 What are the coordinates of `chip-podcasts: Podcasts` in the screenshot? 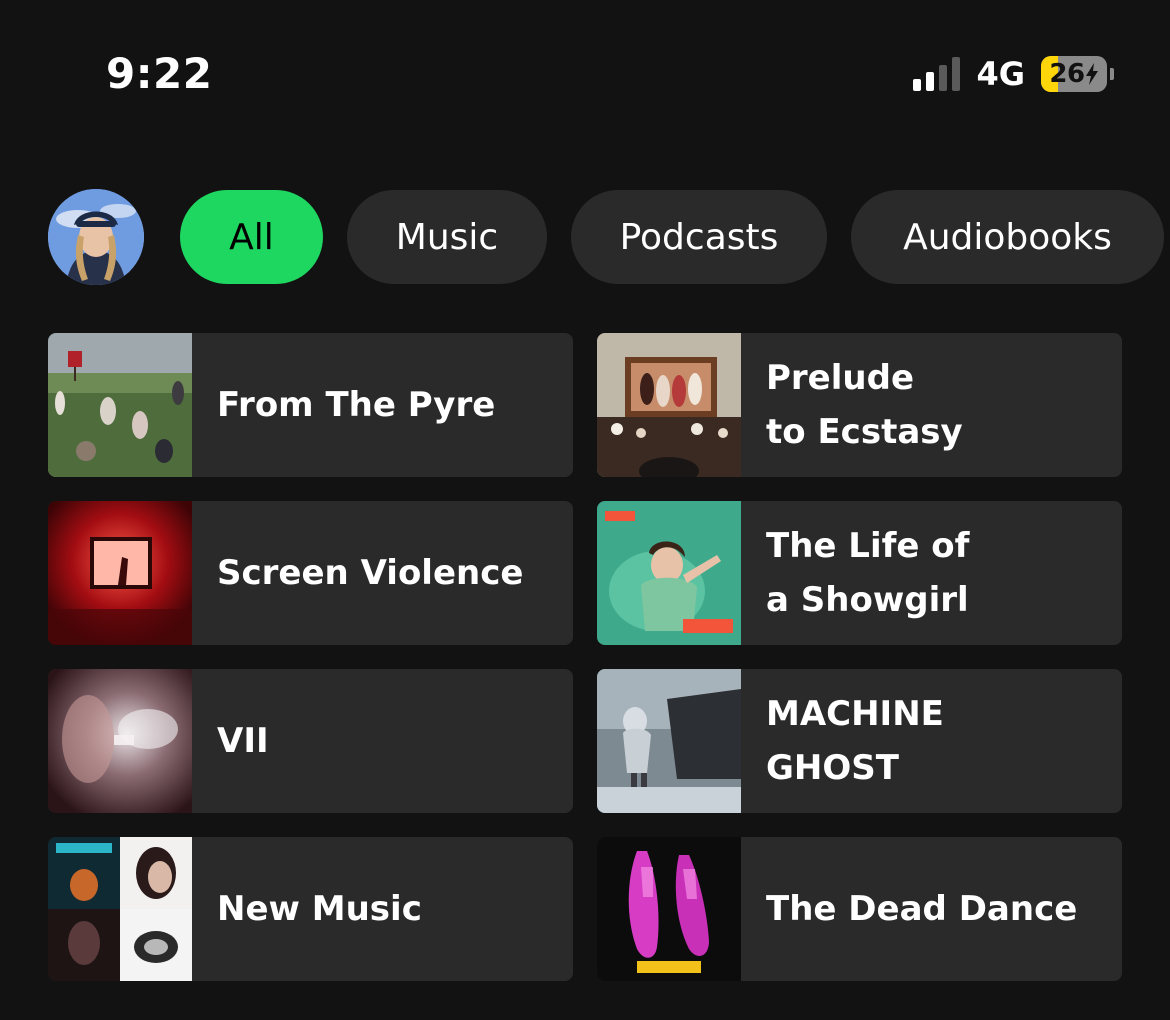 It's located at (699, 237).